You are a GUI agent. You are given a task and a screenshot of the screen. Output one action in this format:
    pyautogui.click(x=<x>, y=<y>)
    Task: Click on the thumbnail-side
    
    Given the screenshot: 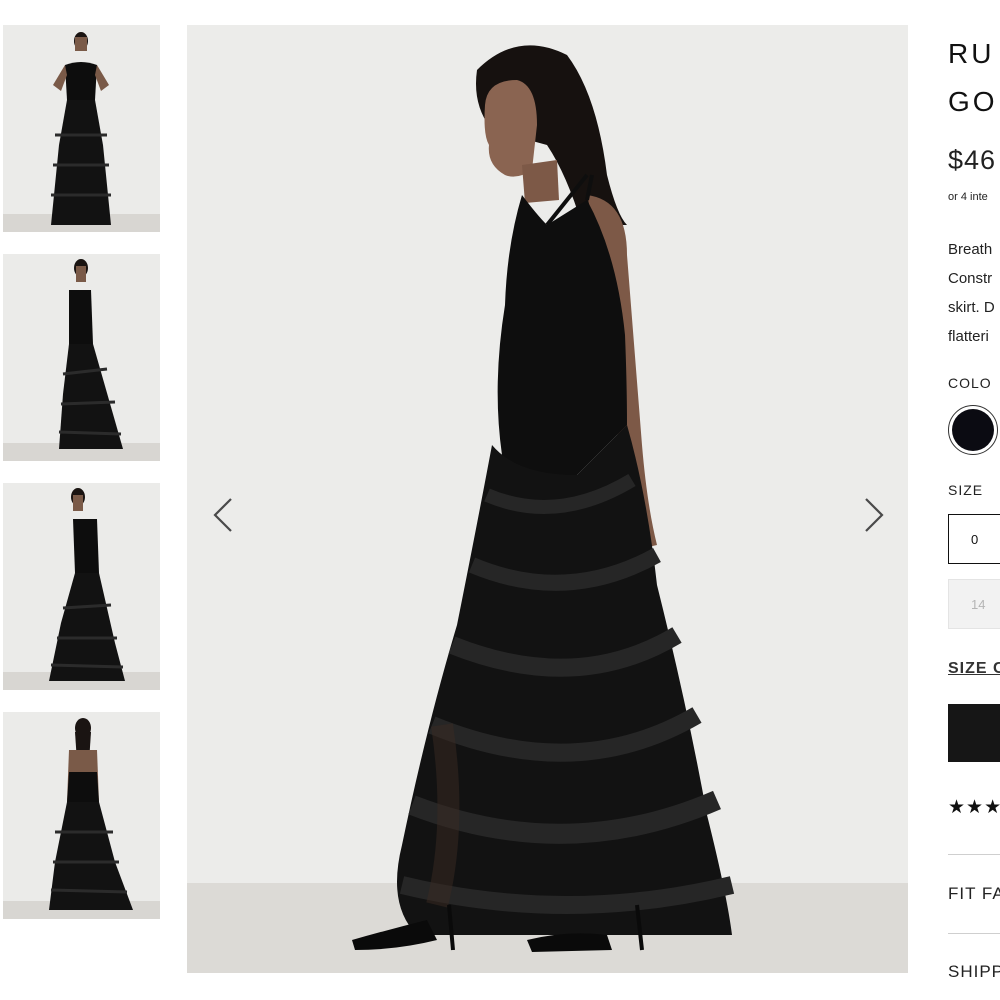 What is the action you would take?
    pyautogui.click(x=81, y=357)
    